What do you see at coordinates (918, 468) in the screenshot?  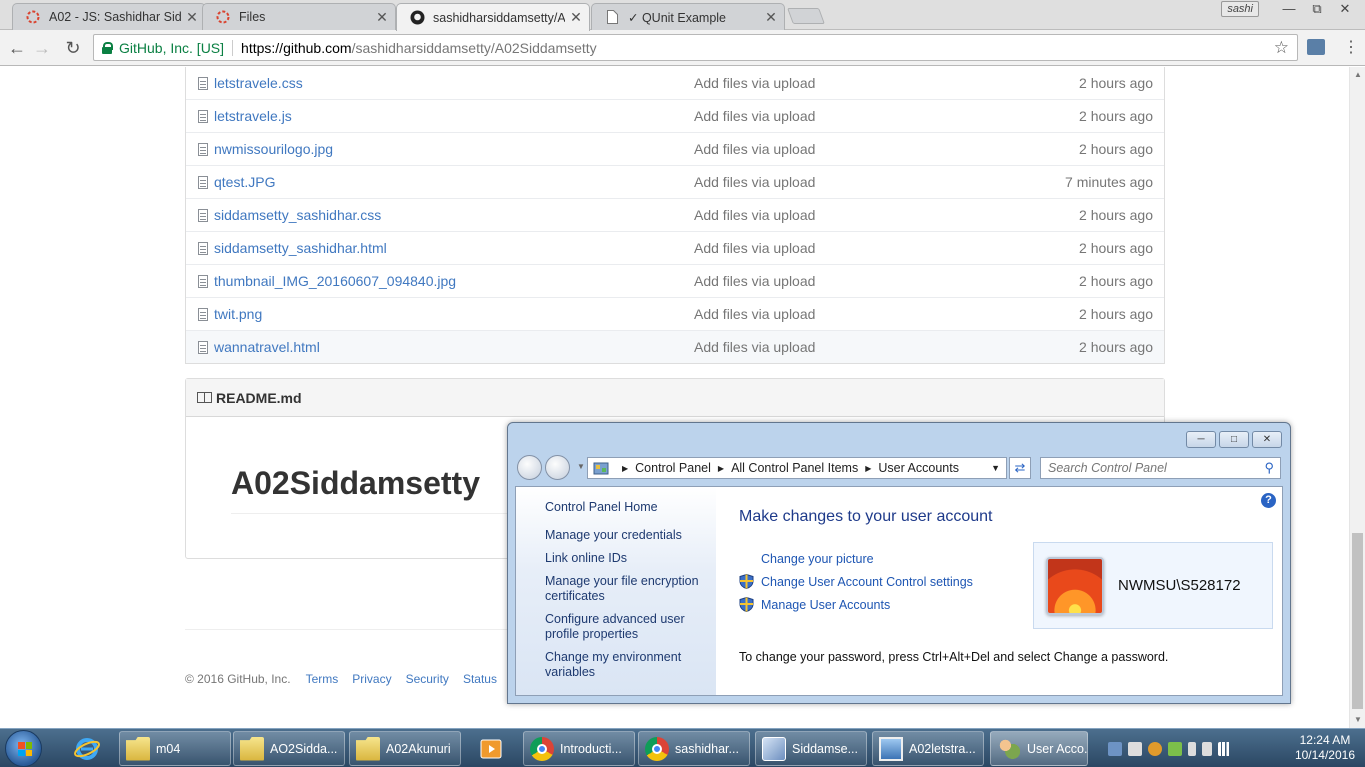 I see `breadcrumb-user-accounts: User Accounts` at bounding box center [918, 468].